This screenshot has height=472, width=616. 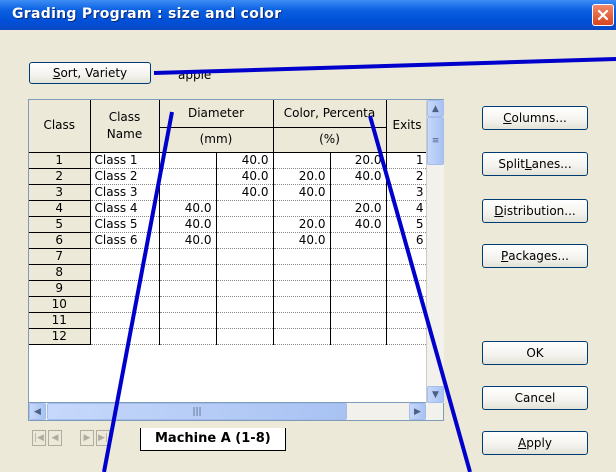 I want to click on header-color-percentage: Color, Percenta, so click(x=330, y=114).